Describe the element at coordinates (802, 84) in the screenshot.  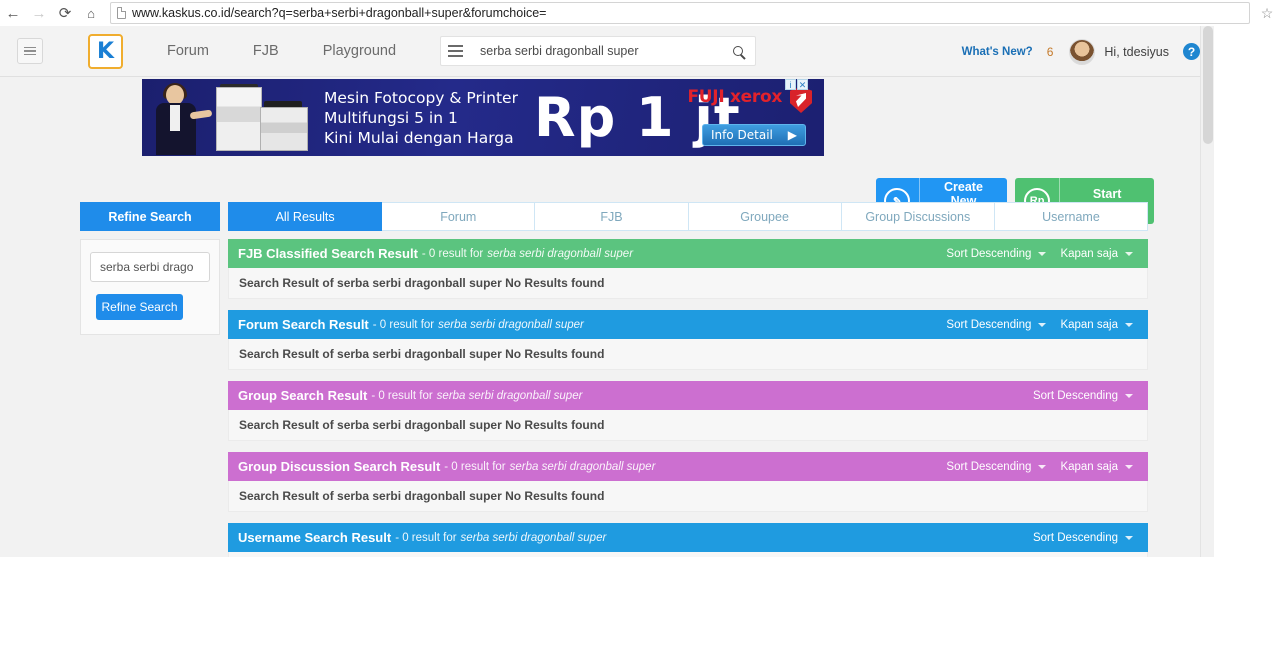
I see `ad-close-icon: ✕` at that location.